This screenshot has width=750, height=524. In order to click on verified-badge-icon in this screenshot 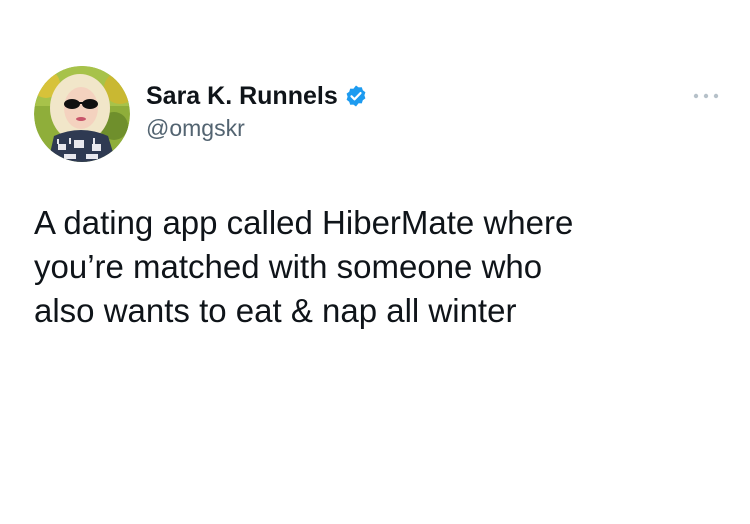, I will do `click(356, 96)`.